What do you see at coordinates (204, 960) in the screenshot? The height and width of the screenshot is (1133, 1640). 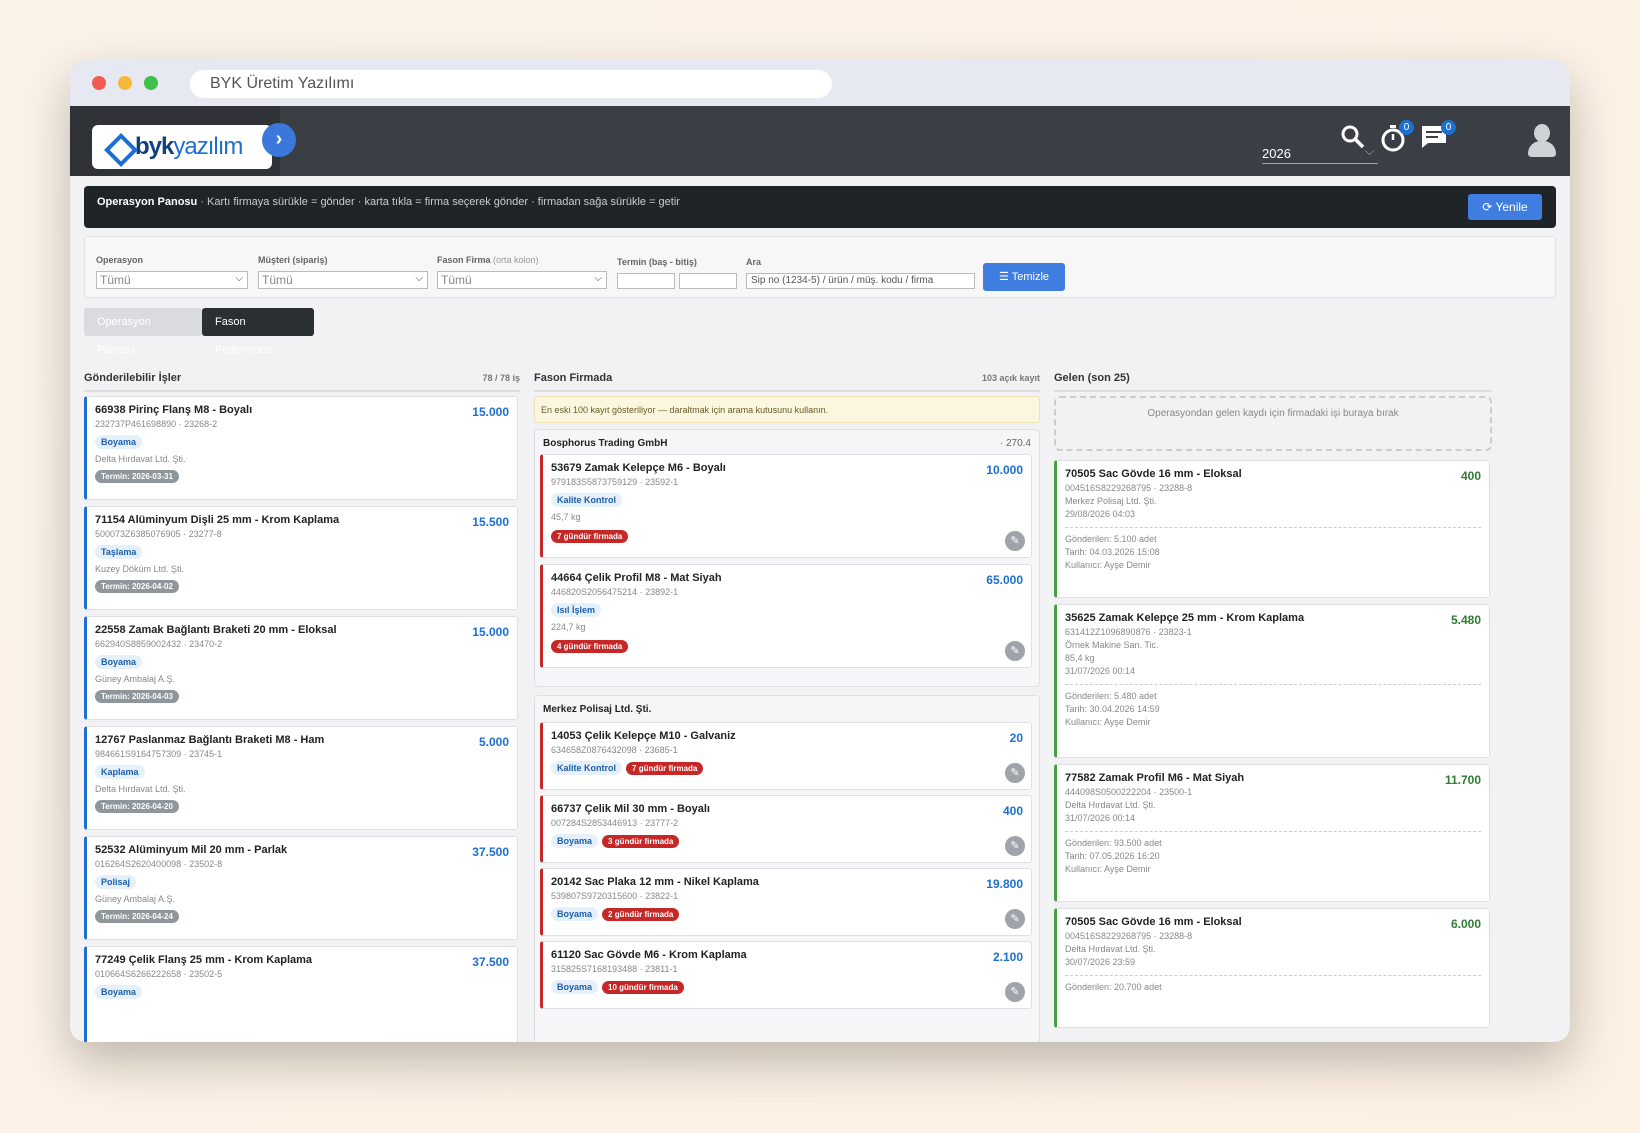 I see `job-title: 77249 Çelik Flanş 25 mm - Krom Kaplama` at bounding box center [204, 960].